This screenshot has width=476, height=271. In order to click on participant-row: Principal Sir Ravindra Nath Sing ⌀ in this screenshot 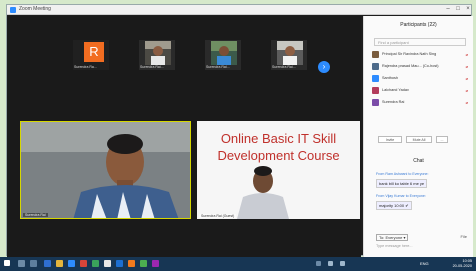, I will do `click(421, 54)`.